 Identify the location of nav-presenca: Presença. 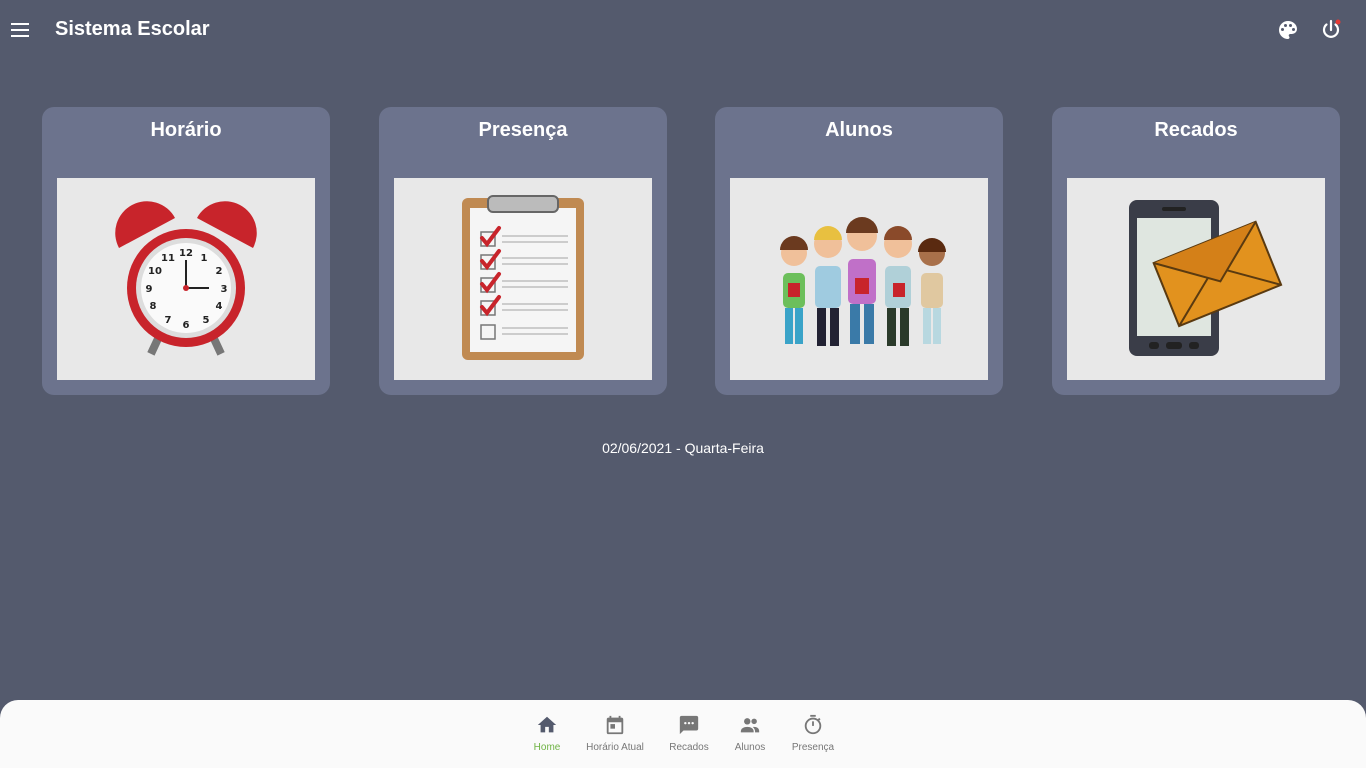
(813, 739).